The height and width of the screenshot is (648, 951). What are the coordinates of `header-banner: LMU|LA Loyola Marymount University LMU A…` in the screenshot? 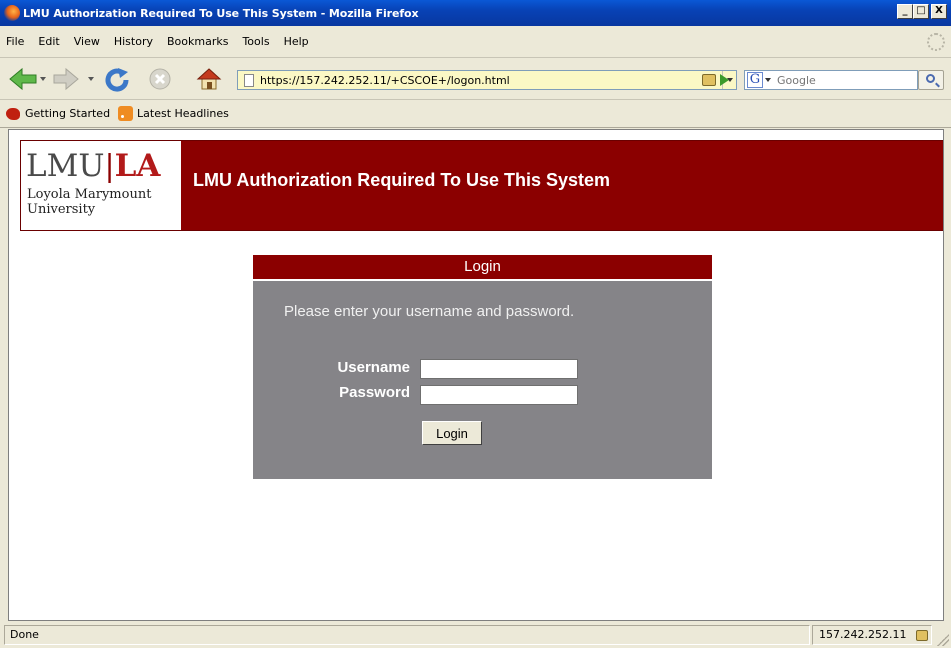 It's located at (481, 185).